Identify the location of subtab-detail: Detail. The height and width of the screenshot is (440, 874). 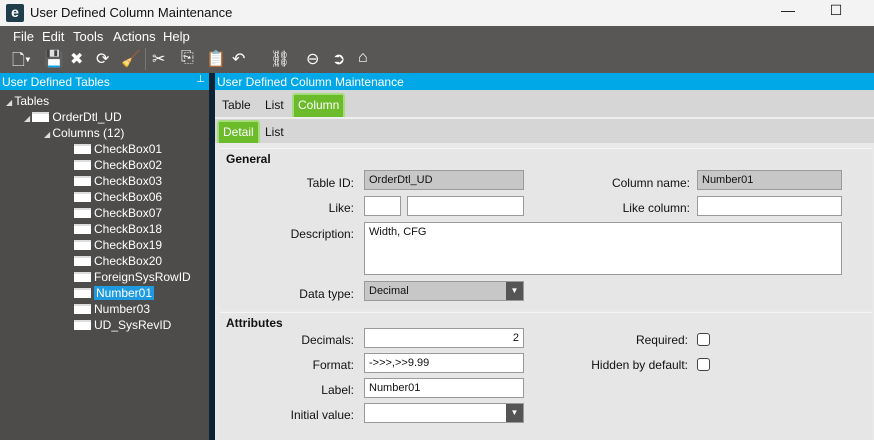
(238, 131).